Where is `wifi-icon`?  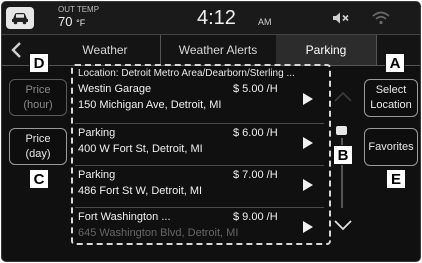
wifi-icon is located at coordinates (381, 18).